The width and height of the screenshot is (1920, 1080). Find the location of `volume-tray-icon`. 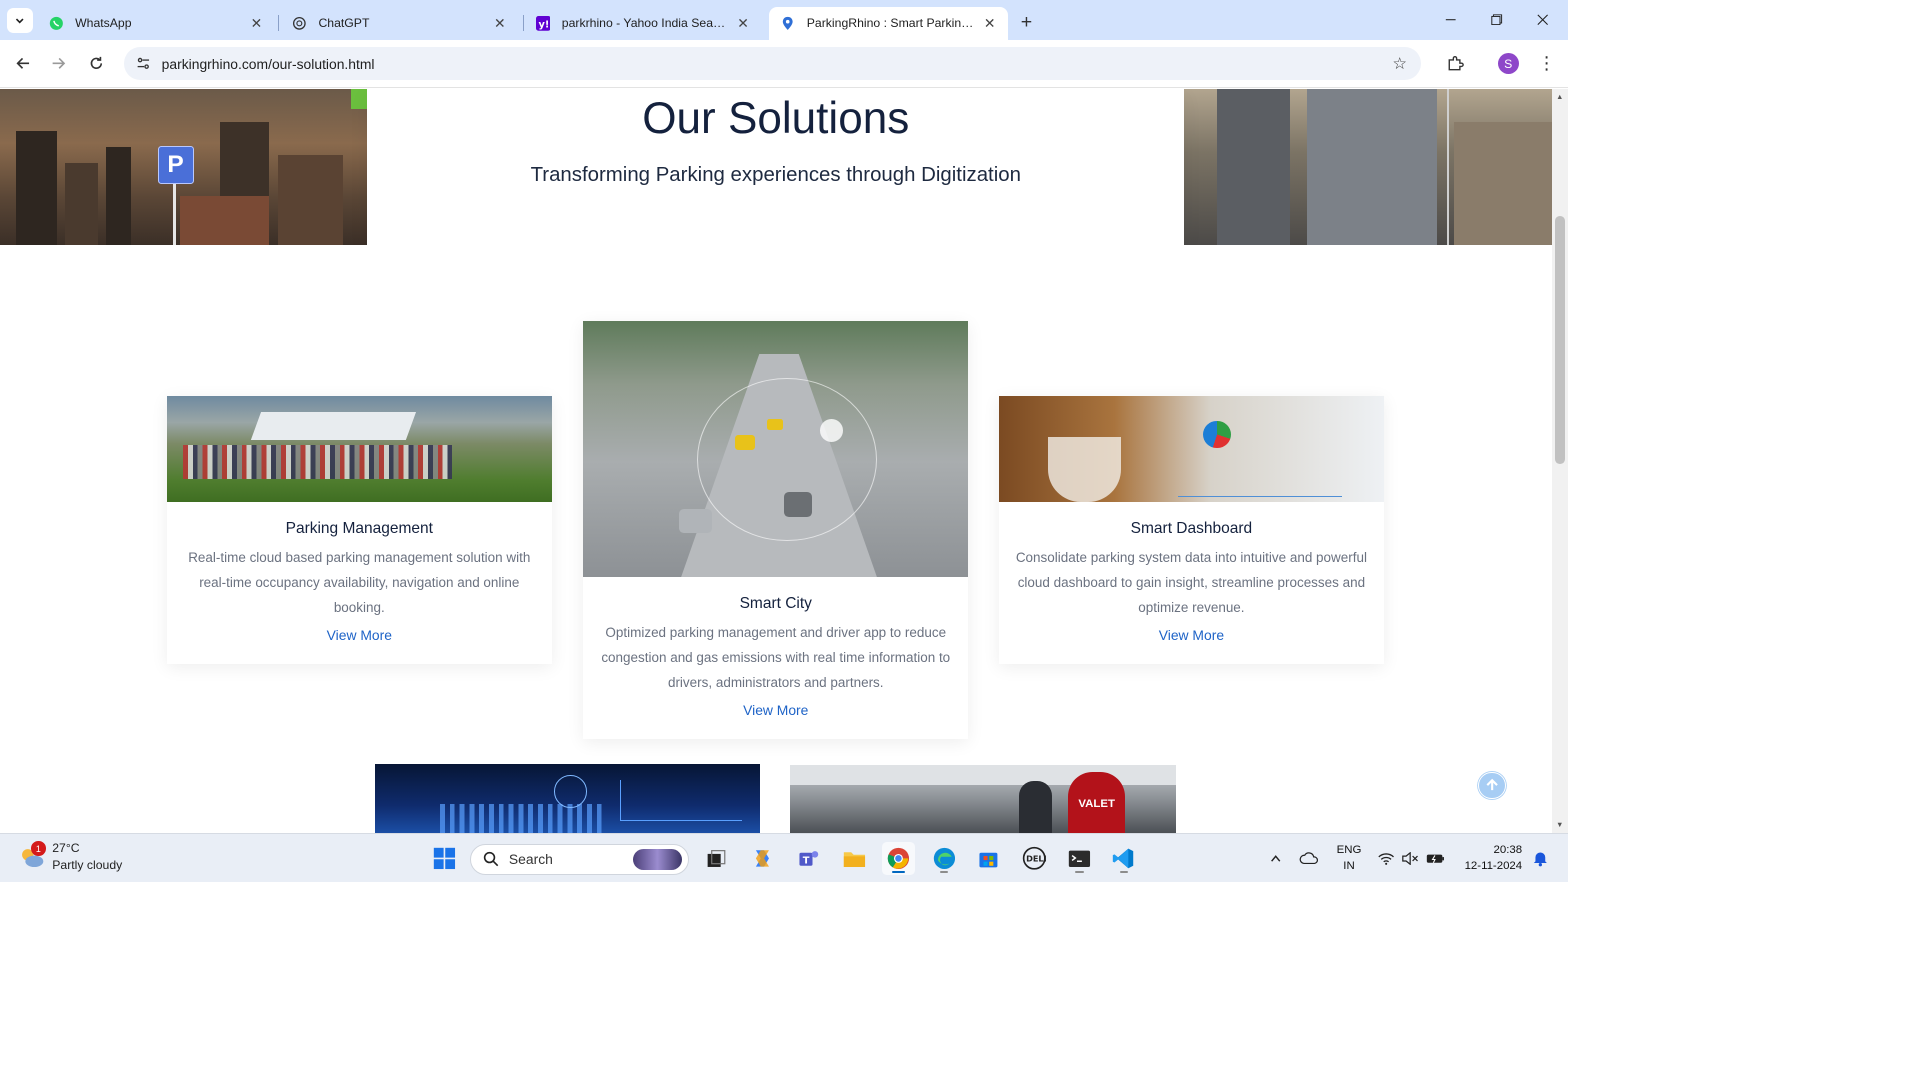

volume-tray-icon is located at coordinates (1410, 858).